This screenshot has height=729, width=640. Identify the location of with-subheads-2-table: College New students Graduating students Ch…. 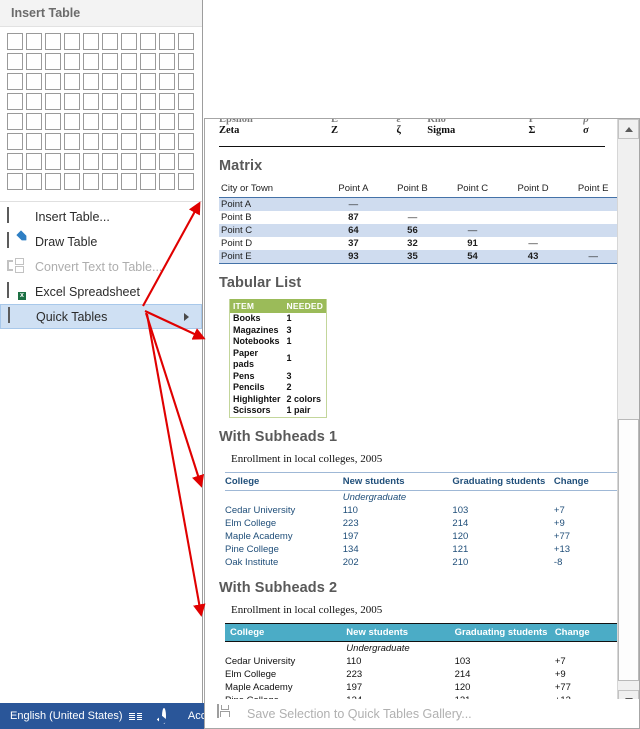
(421, 666).